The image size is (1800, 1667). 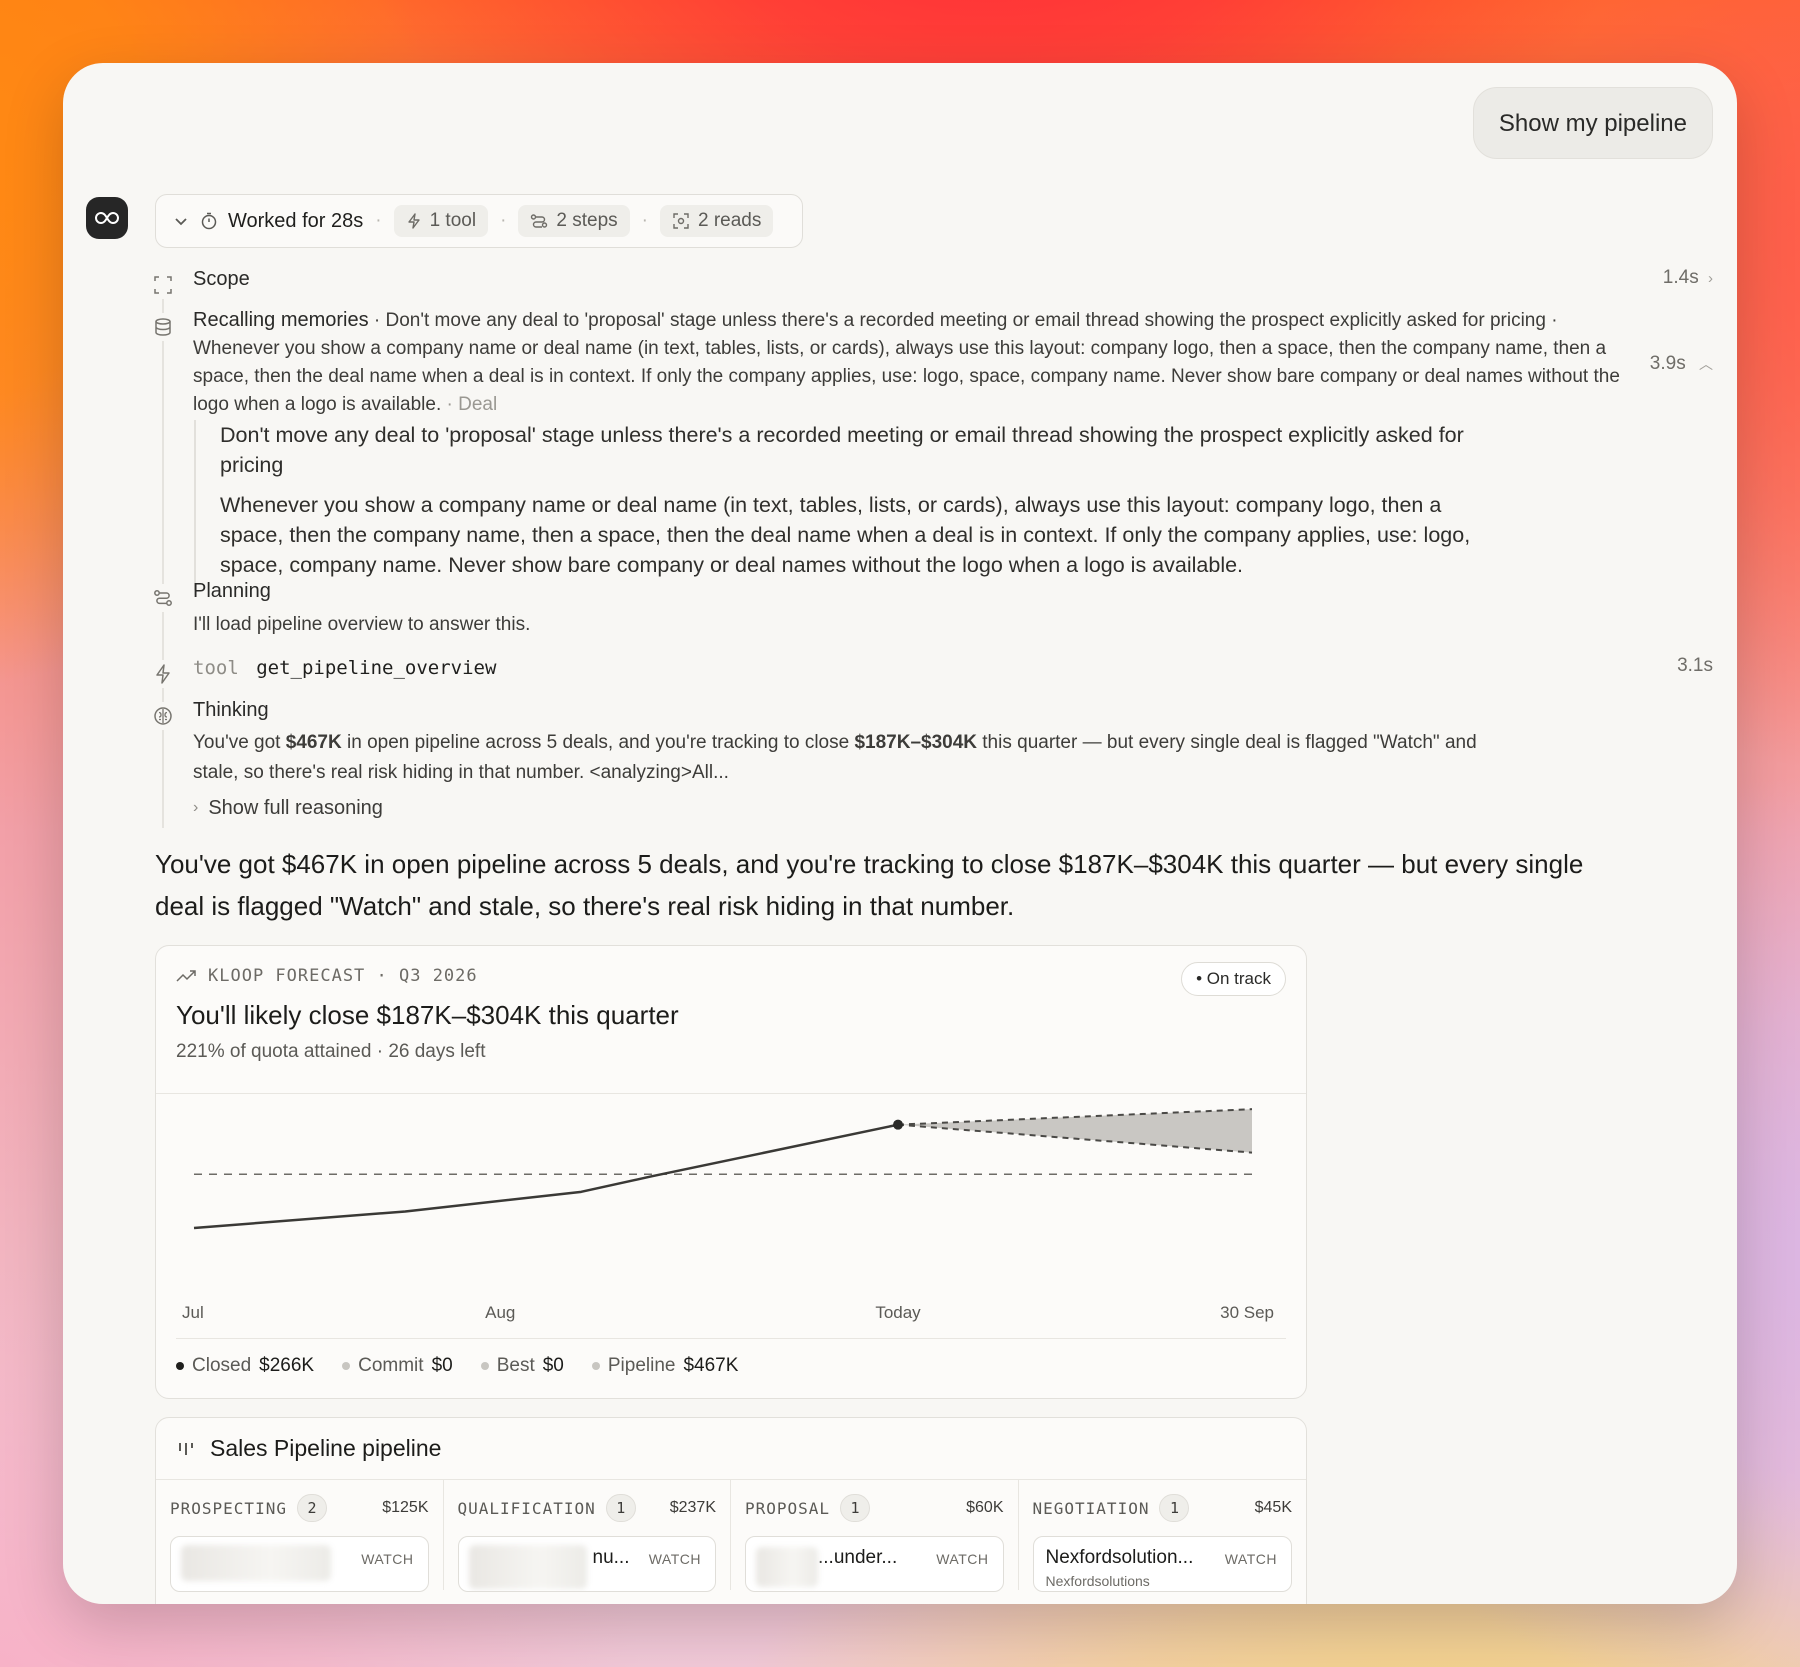 I want to click on kanban-icon, so click(x=186, y=1448).